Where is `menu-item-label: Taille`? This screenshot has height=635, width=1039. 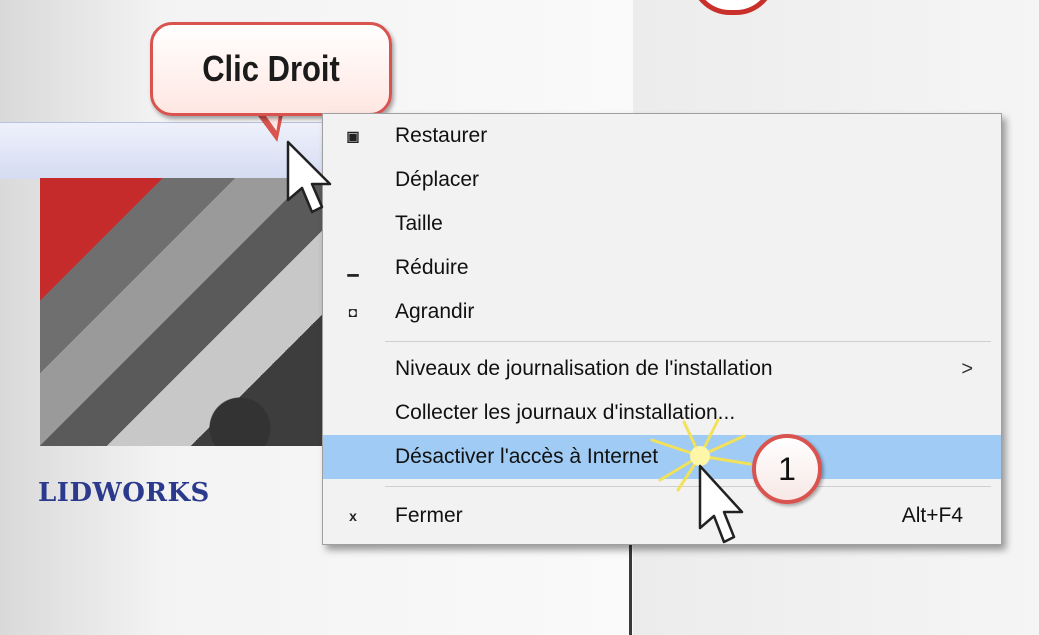 menu-item-label: Taille is located at coordinates (419, 223).